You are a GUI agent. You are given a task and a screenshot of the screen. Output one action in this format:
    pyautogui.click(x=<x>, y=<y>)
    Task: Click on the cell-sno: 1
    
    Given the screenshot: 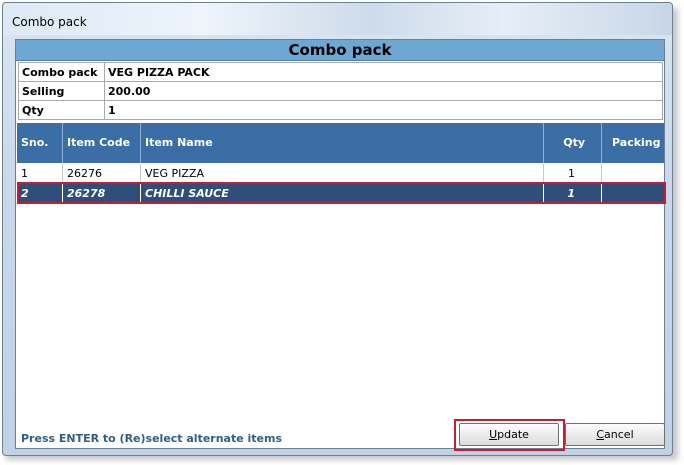 What is the action you would take?
    pyautogui.click(x=40, y=173)
    